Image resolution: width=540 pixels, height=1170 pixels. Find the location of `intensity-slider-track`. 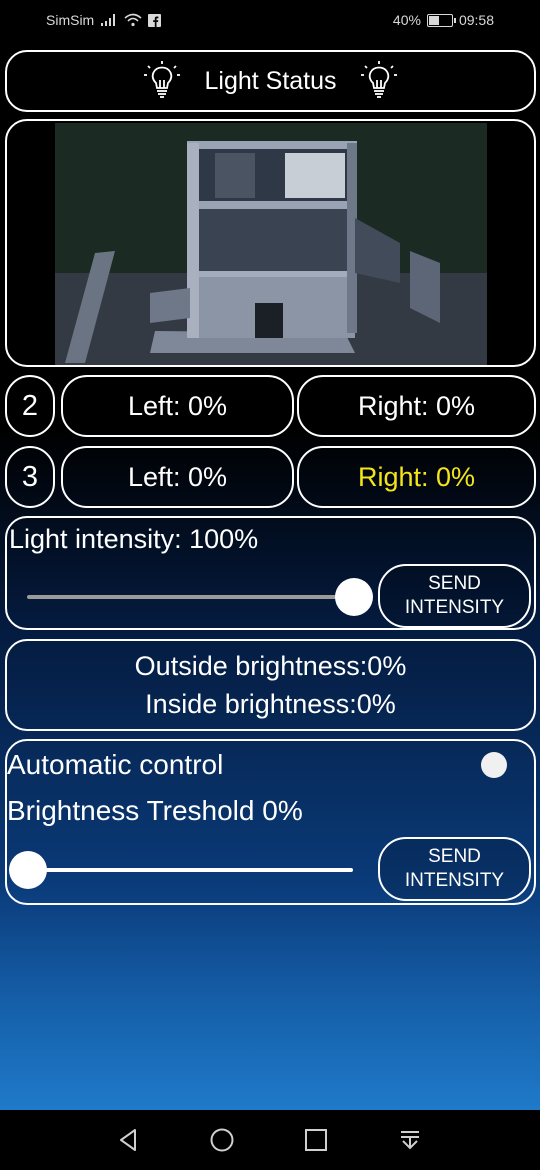

intensity-slider-track is located at coordinates (190, 597).